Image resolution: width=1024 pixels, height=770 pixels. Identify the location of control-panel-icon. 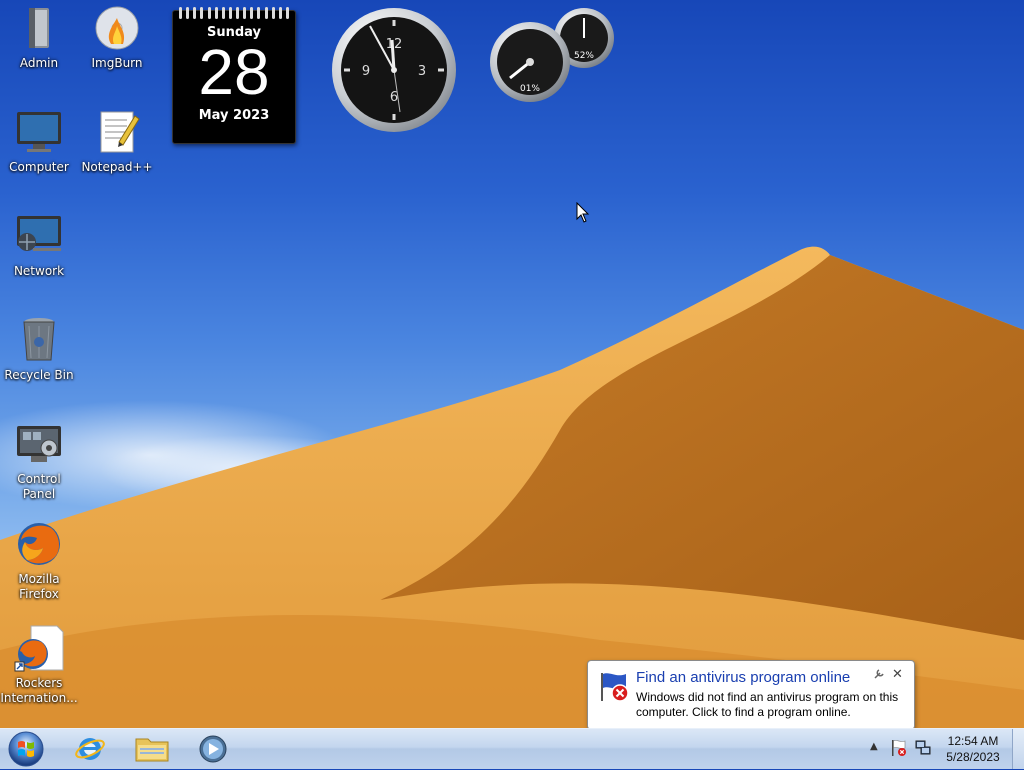
(39, 444).